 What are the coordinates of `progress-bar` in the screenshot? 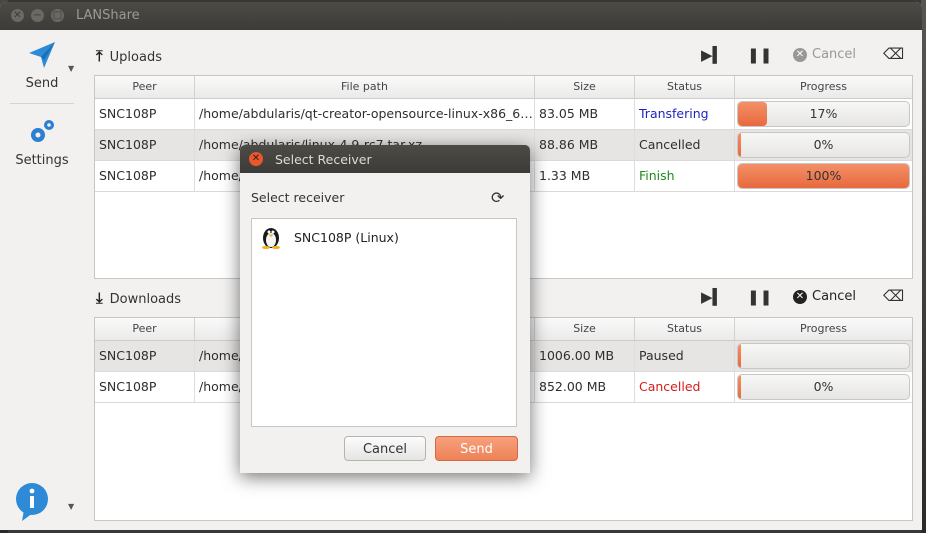 It's located at (823, 356).